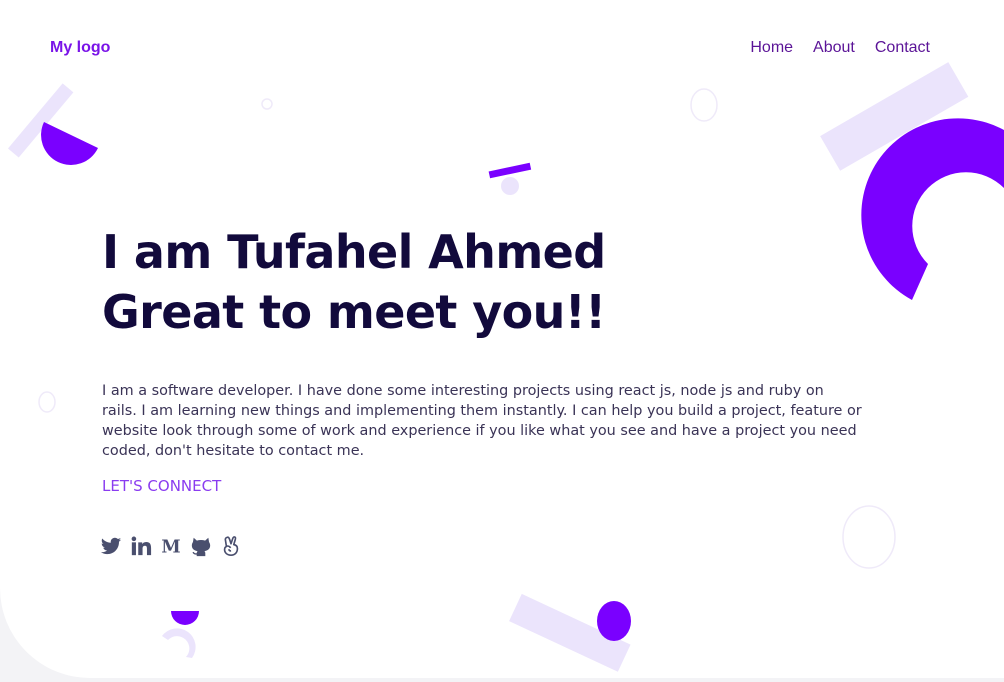 This screenshot has width=1004, height=682. What do you see at coordinates (354, 282) in the screenshot?
I see `hero-title: I am Tufahel Ahmed Great to meet you!!` at bounding box center [354, 282].